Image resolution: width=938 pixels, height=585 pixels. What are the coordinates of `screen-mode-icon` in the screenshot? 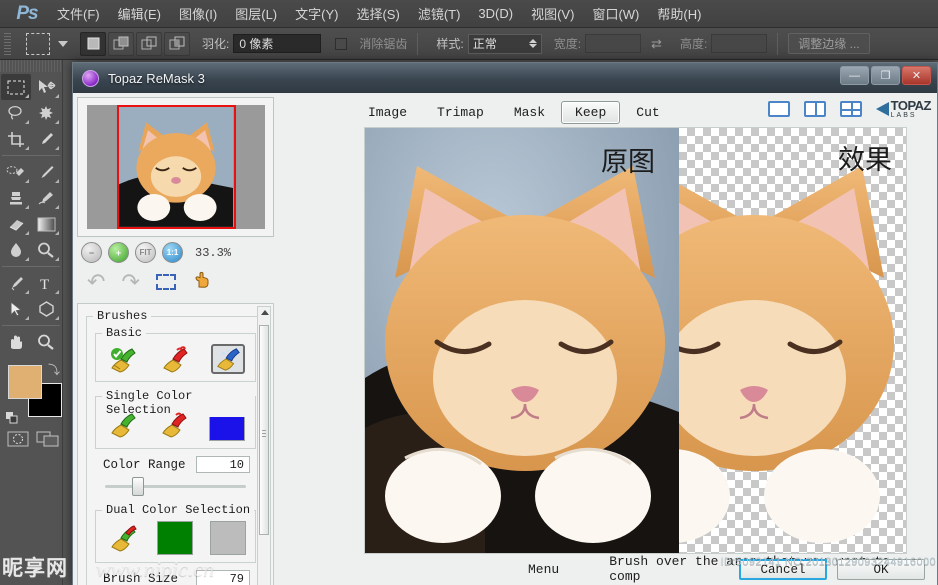 It's located at (48, 439).